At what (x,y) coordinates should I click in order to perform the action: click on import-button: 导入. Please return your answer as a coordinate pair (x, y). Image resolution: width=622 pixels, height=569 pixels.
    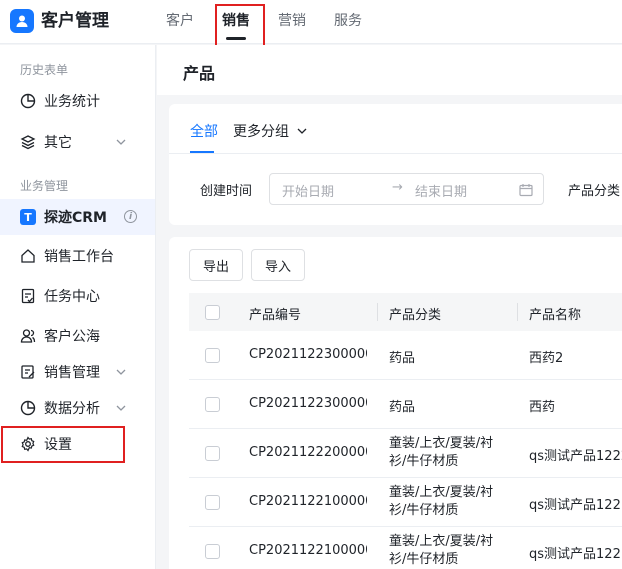
    Looking at the image, I should click on (278, 265).